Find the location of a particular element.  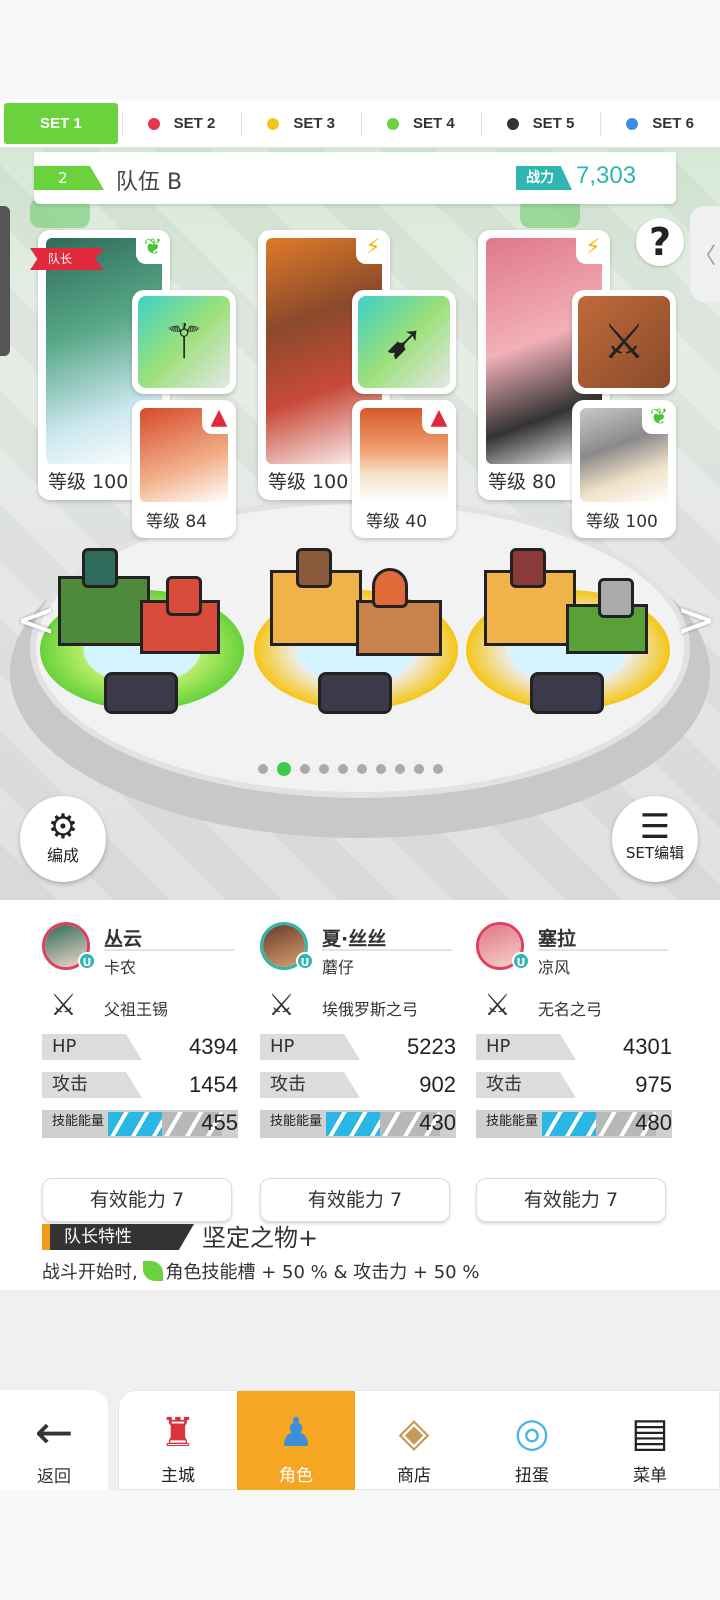

castle-icon: ♜ is located at coordinates (178, 1433).